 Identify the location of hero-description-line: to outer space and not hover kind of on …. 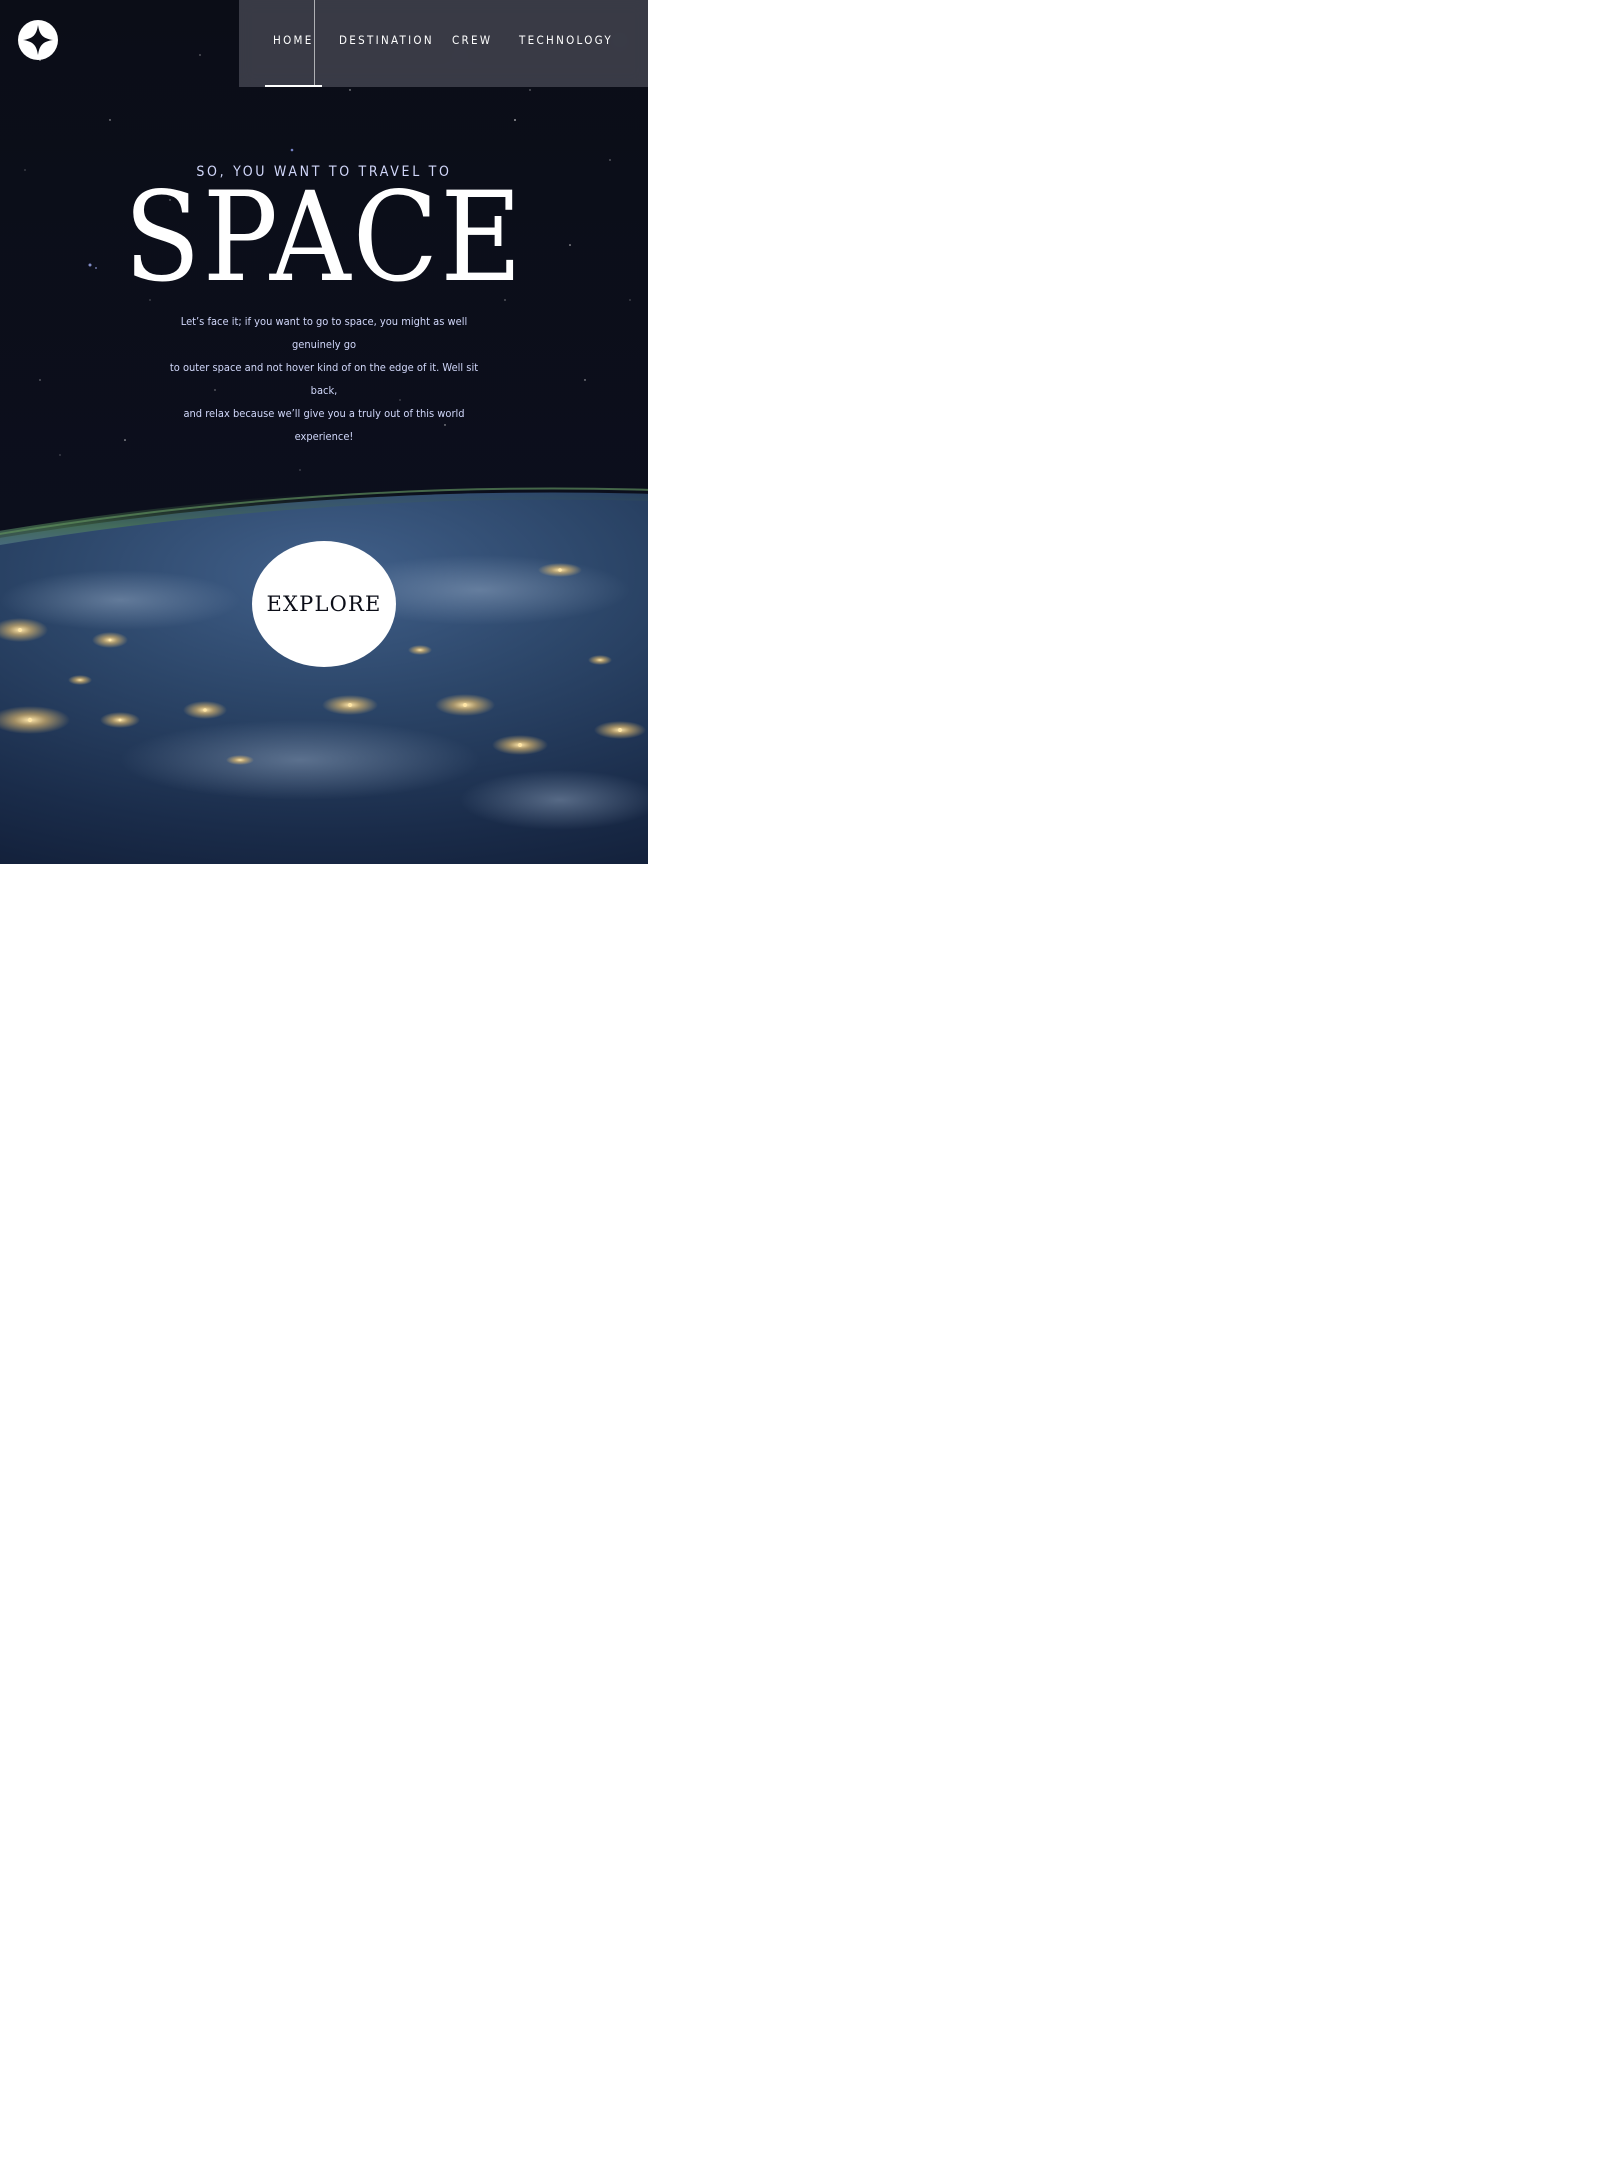
(324, 379).